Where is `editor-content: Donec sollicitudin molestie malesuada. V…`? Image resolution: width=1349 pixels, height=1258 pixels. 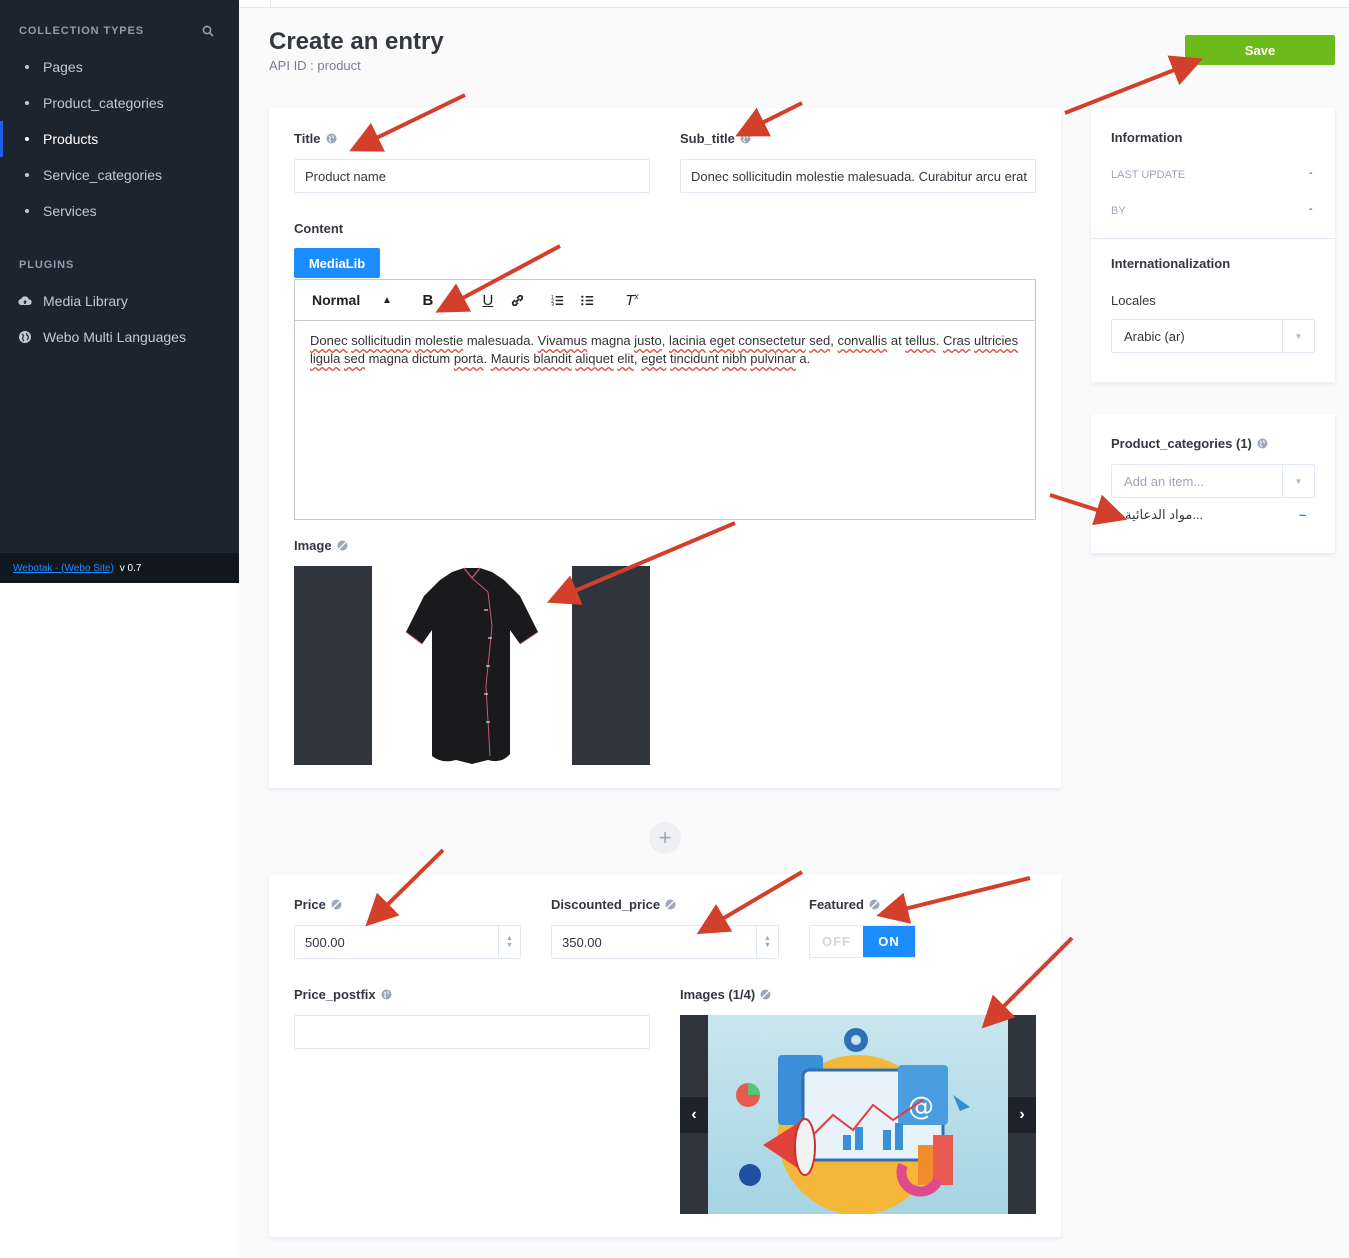
editor-content: Donec sollicitudin molestie malesuada. V… is located at coordinates (665, 350).